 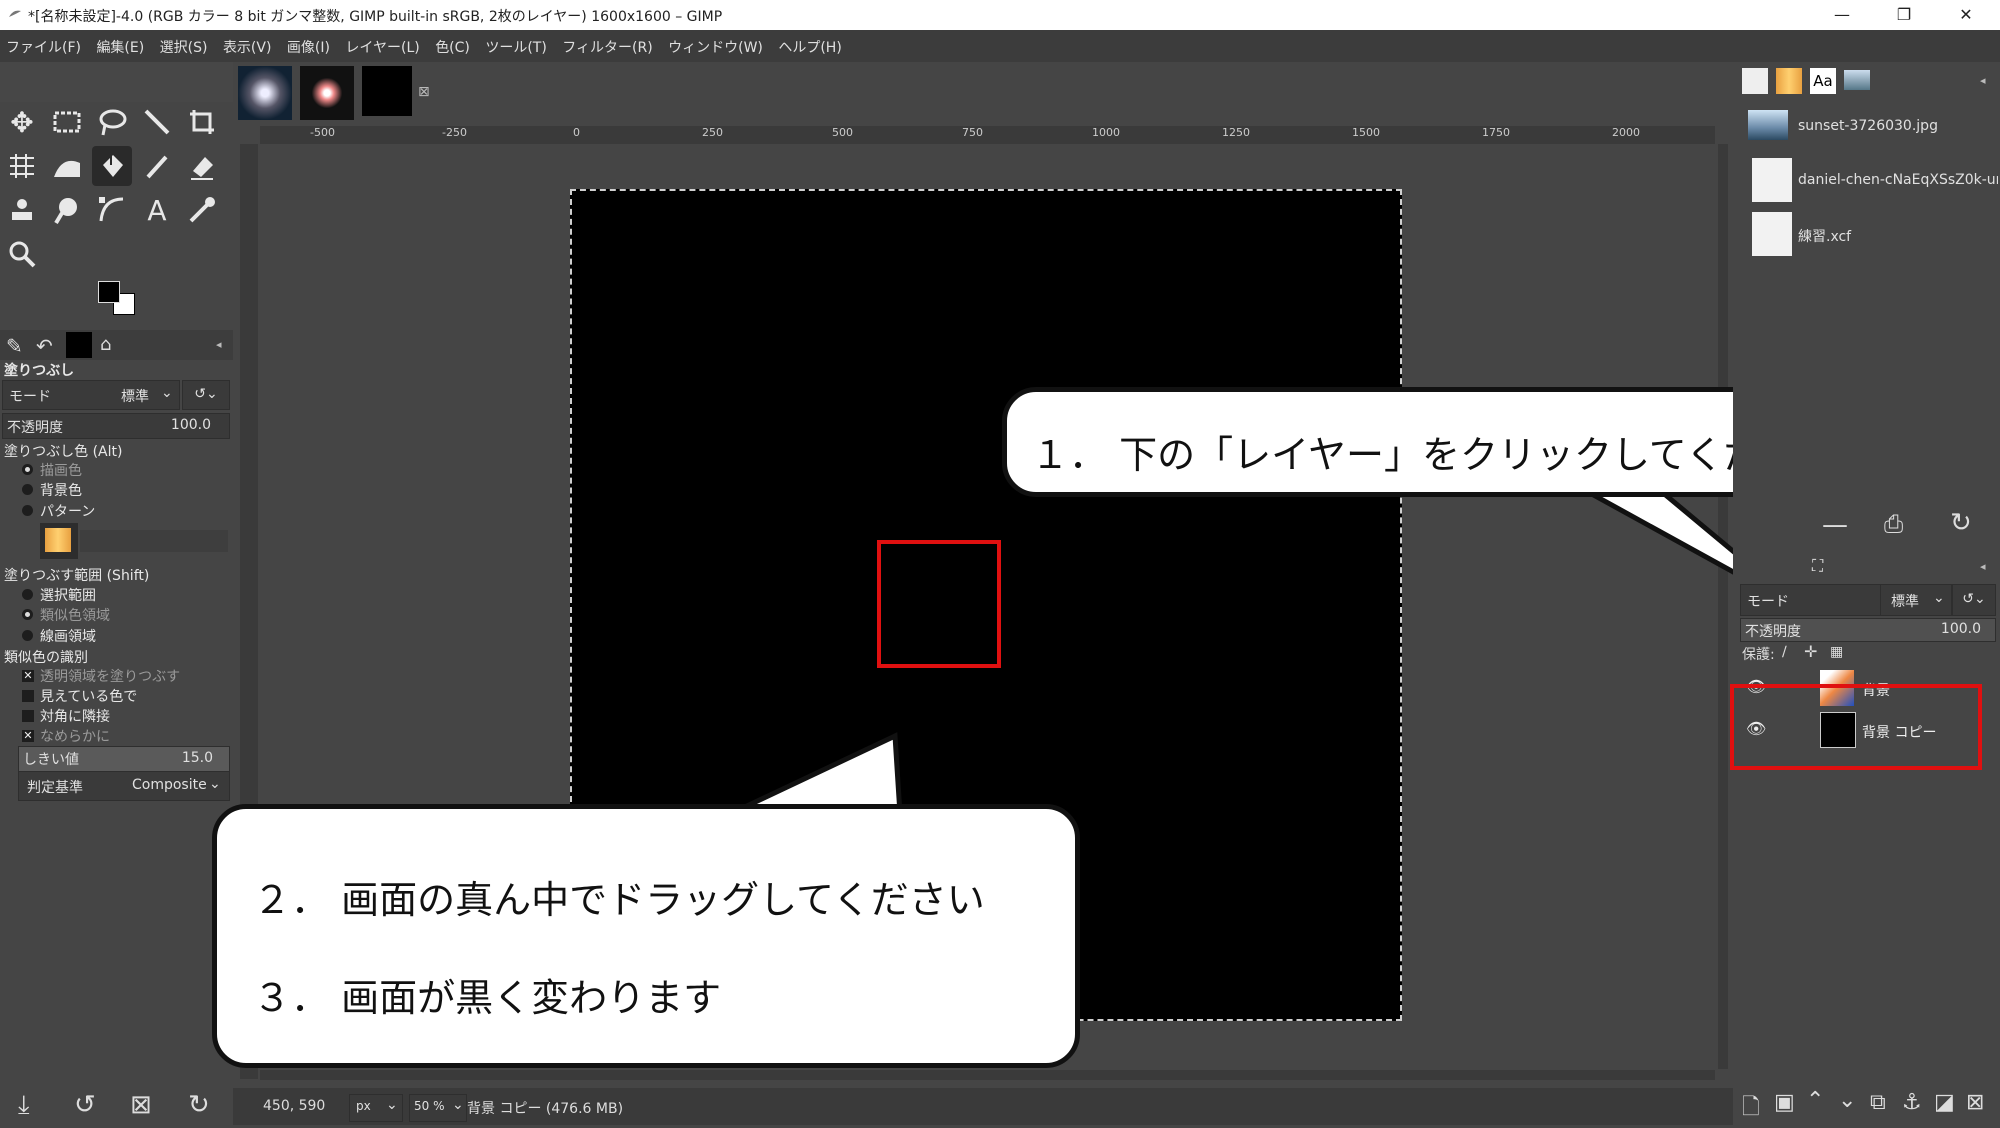 I want to click on menu-file: ファイル(F), so click(x=43, y=43).